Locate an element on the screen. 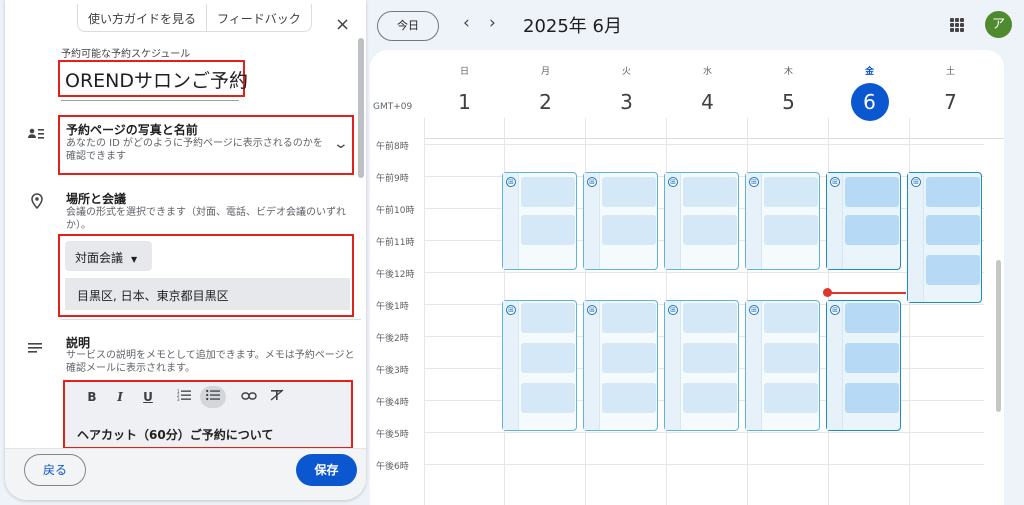 This screenshot has height=505, width=1024. feedback-link: フィードバック is located at coordinates (258, 17).